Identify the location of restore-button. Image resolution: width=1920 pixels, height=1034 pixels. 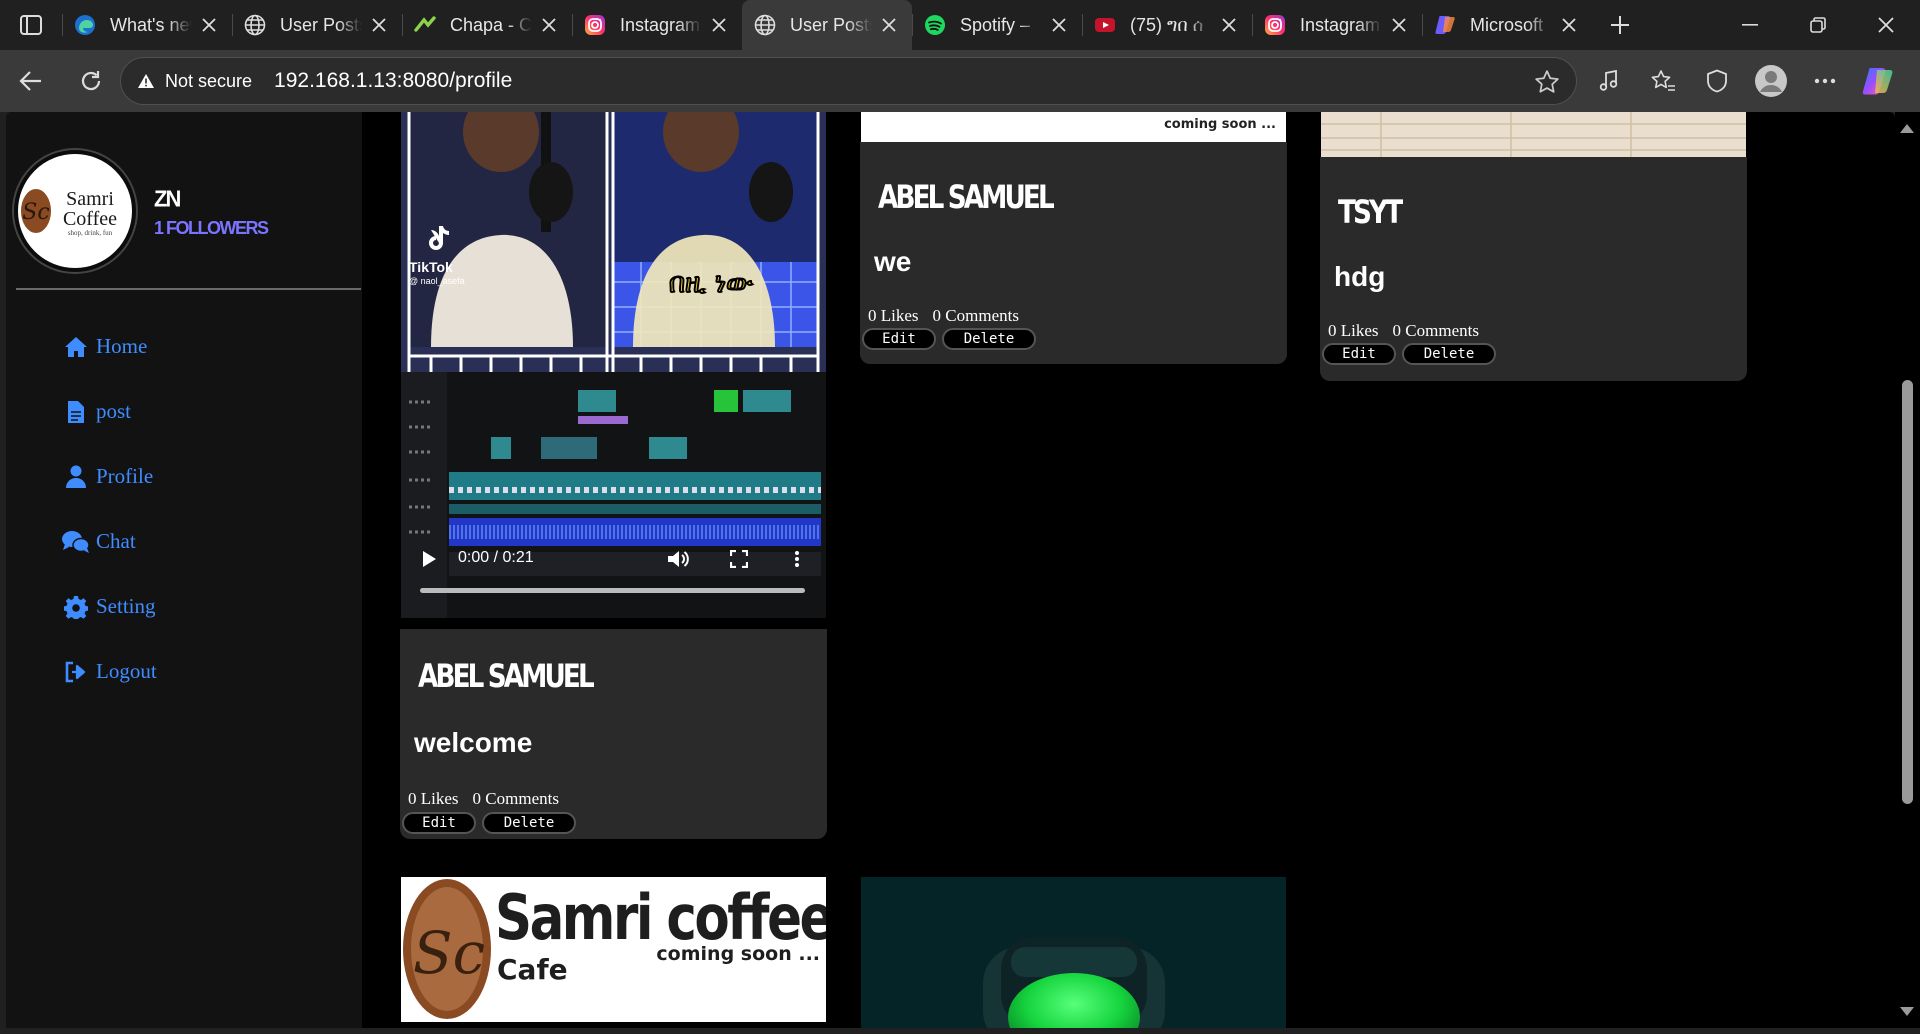
(1818, 25).